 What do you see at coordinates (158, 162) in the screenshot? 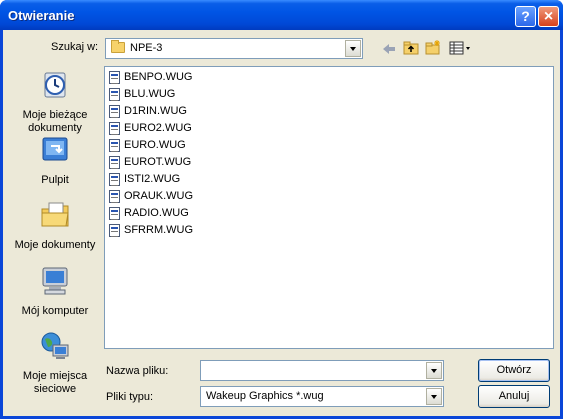
I see `file-name: EUROT.WUG` at bounding box center [158, 162].